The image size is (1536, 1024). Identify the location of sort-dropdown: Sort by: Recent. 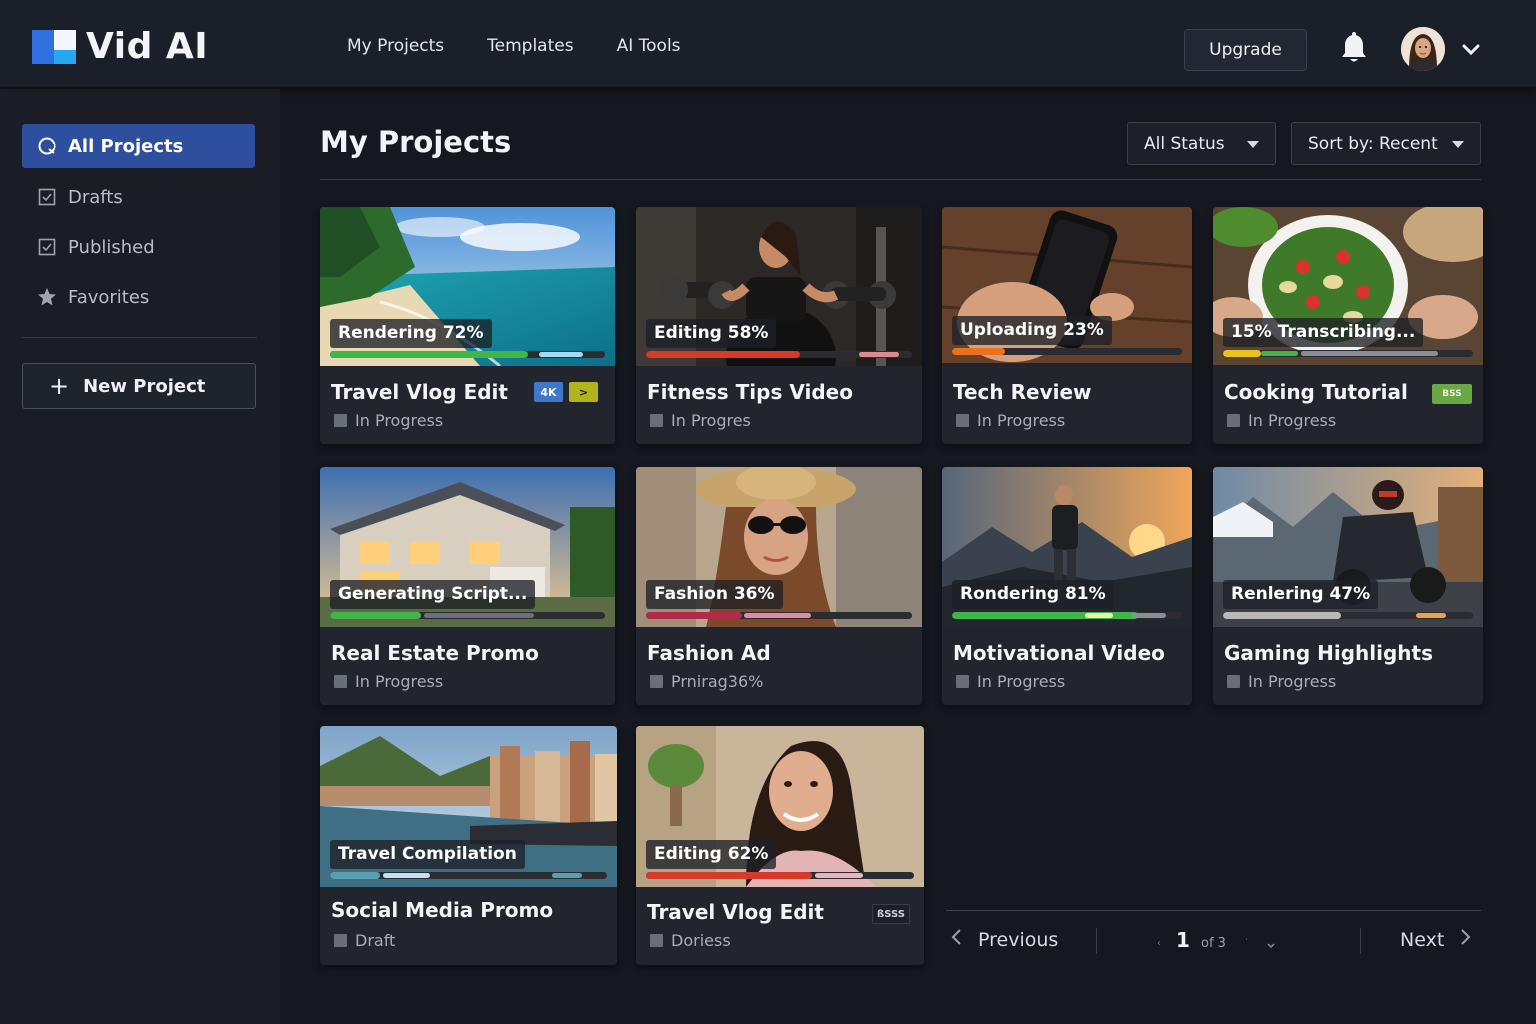
(1386, 143).